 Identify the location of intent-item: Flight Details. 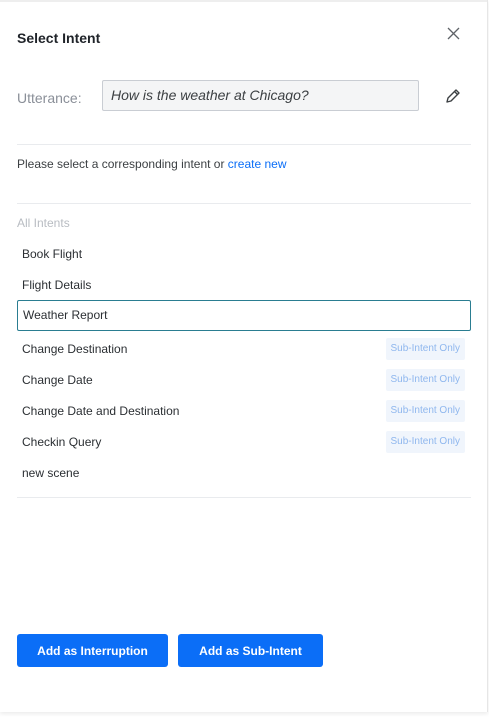
(244, 285).